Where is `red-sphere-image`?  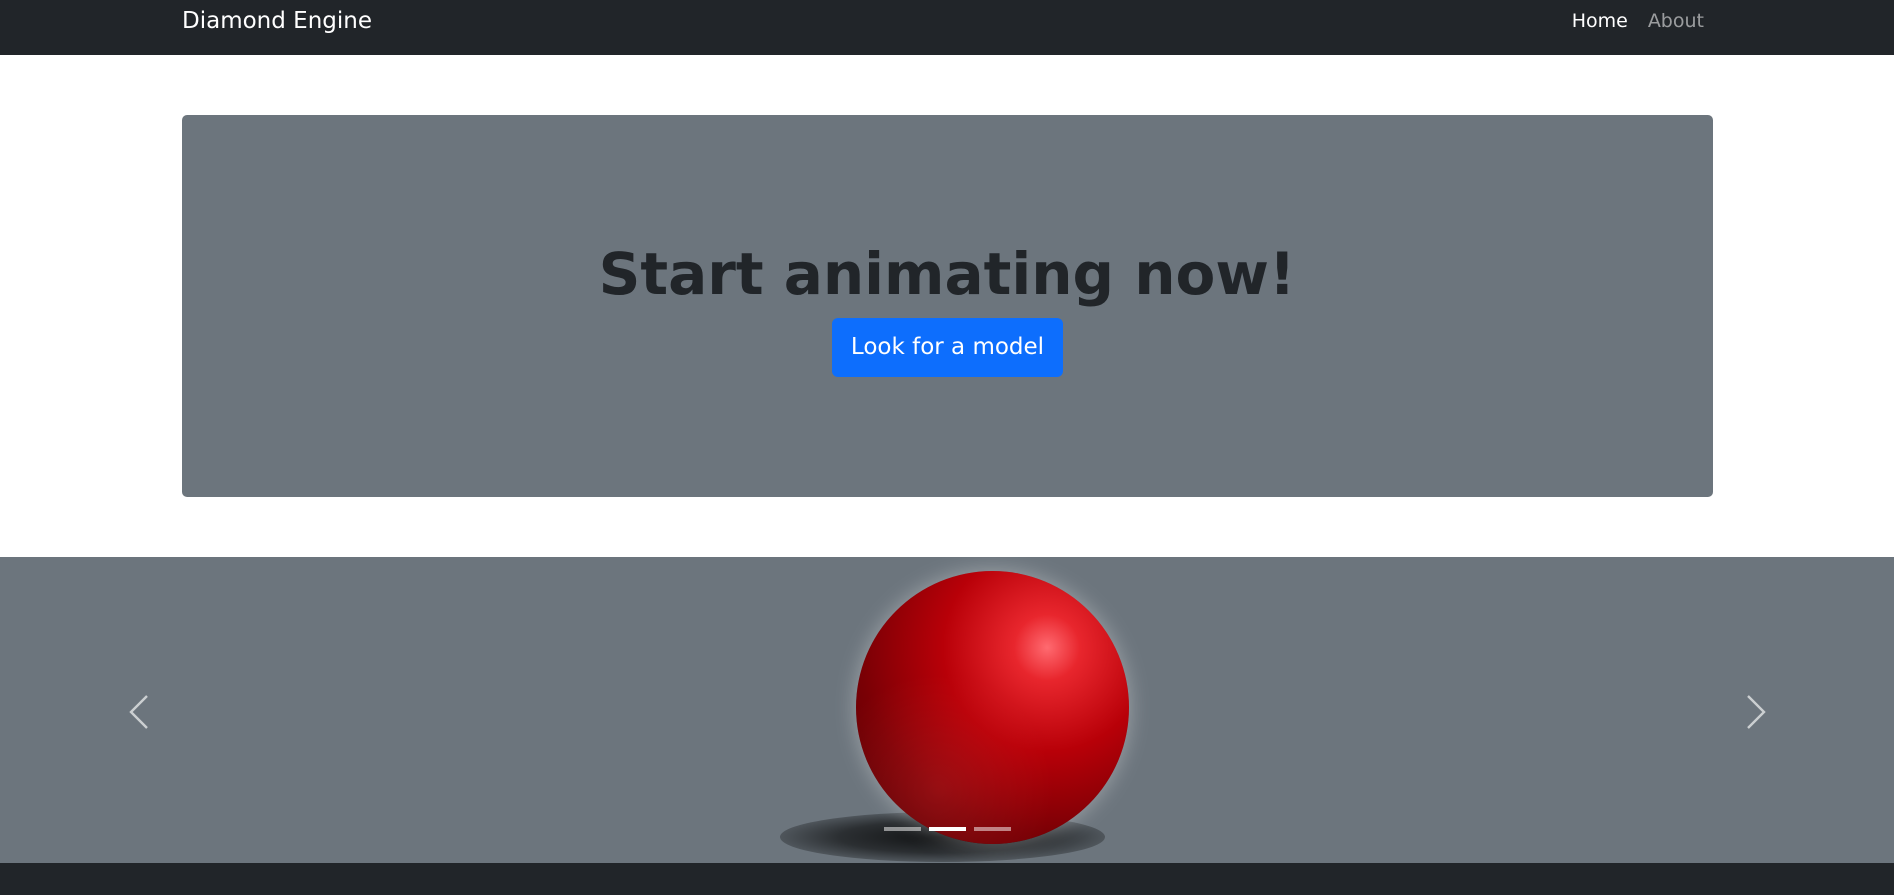 red-sphere-image is located at coordinates (992, 707).